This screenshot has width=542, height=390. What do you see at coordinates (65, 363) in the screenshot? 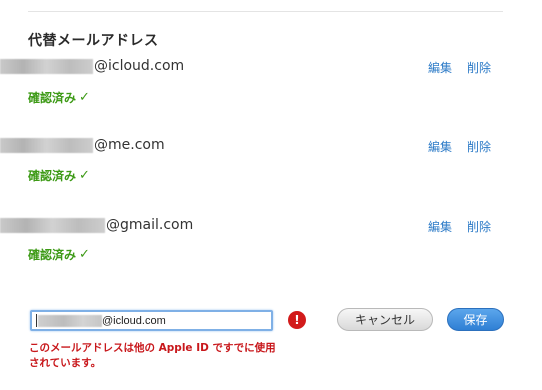
I see `error-message-line: されています。` at bounding box center [65, 363].